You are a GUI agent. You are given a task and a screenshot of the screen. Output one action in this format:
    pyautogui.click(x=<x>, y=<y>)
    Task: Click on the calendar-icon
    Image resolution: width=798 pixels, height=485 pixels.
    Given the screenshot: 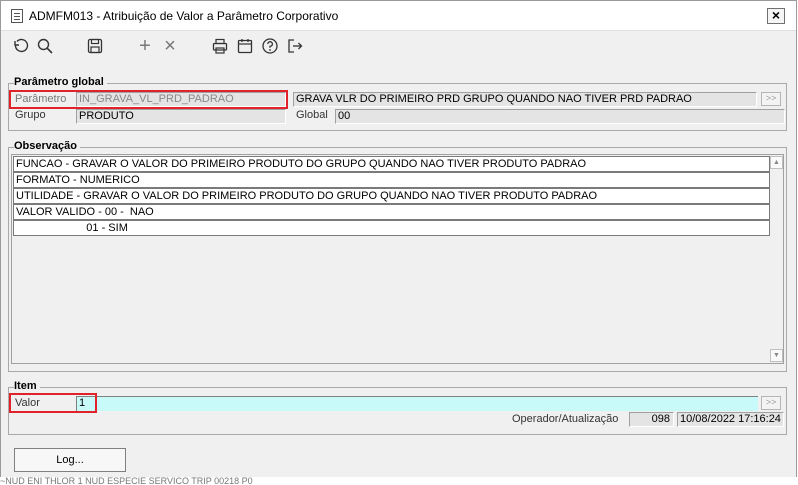 What is the action you would take?
    pyautogui.click(x=245, y=46)
    